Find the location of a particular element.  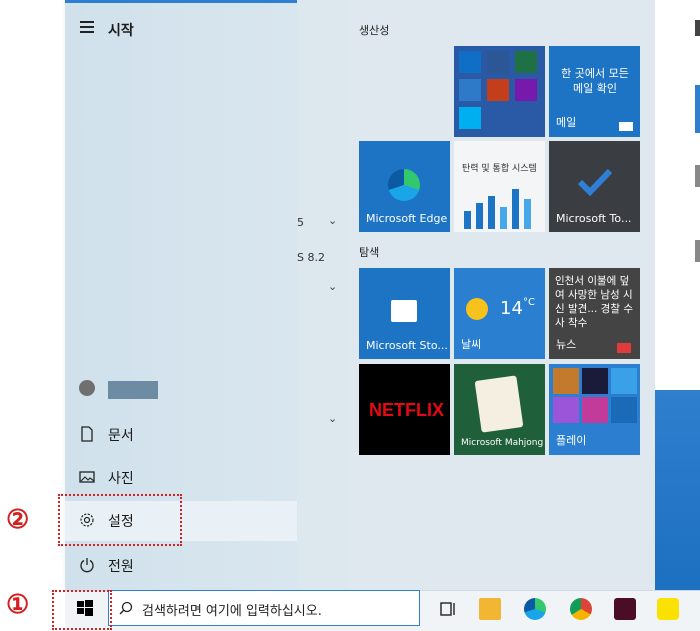

word-icon is located at coordinates (498, 62).